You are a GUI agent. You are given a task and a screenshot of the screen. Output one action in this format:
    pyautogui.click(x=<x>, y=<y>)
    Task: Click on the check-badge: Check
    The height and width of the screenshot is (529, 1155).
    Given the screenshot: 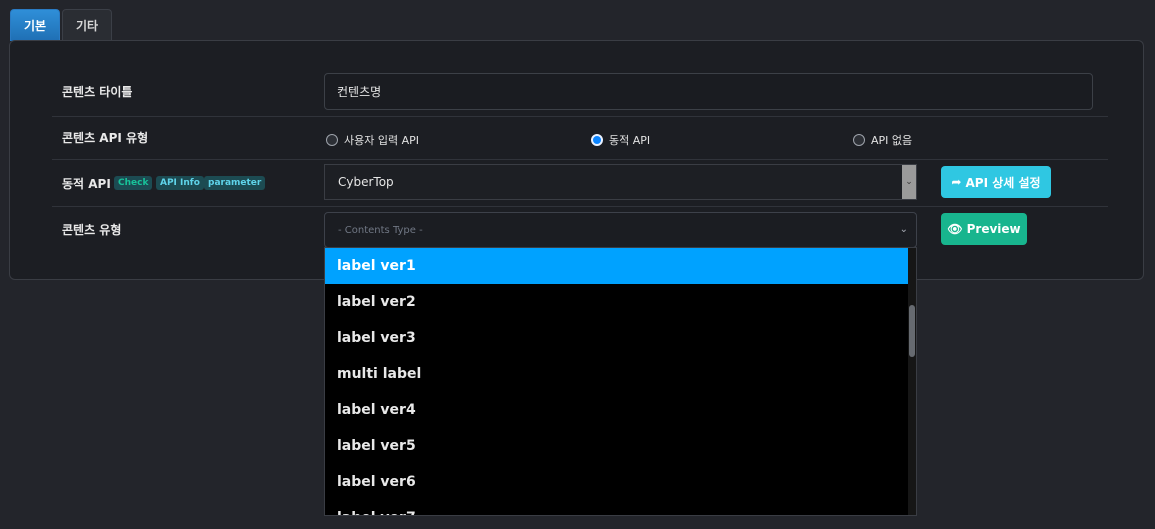 What is the action you would take?
    pyautogui.click(x=133, y=183)
    